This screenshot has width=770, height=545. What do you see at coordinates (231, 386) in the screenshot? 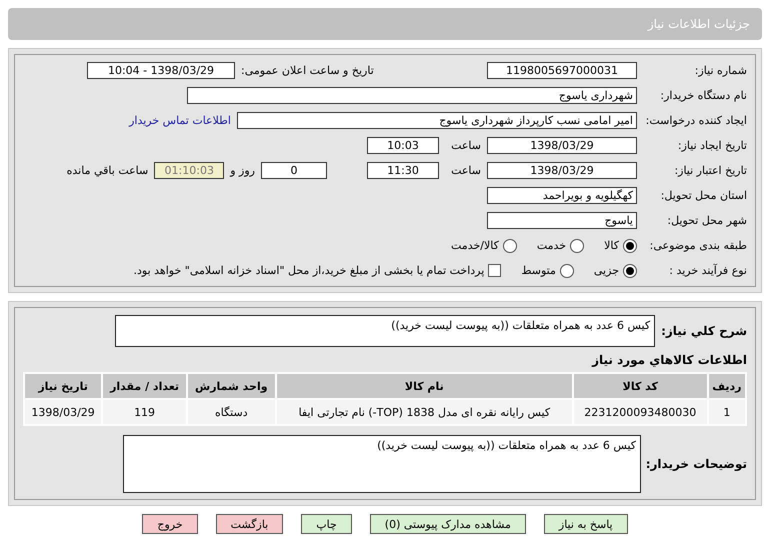
I see `column-header: واحد شمارش` at bounding box center [231, 386].